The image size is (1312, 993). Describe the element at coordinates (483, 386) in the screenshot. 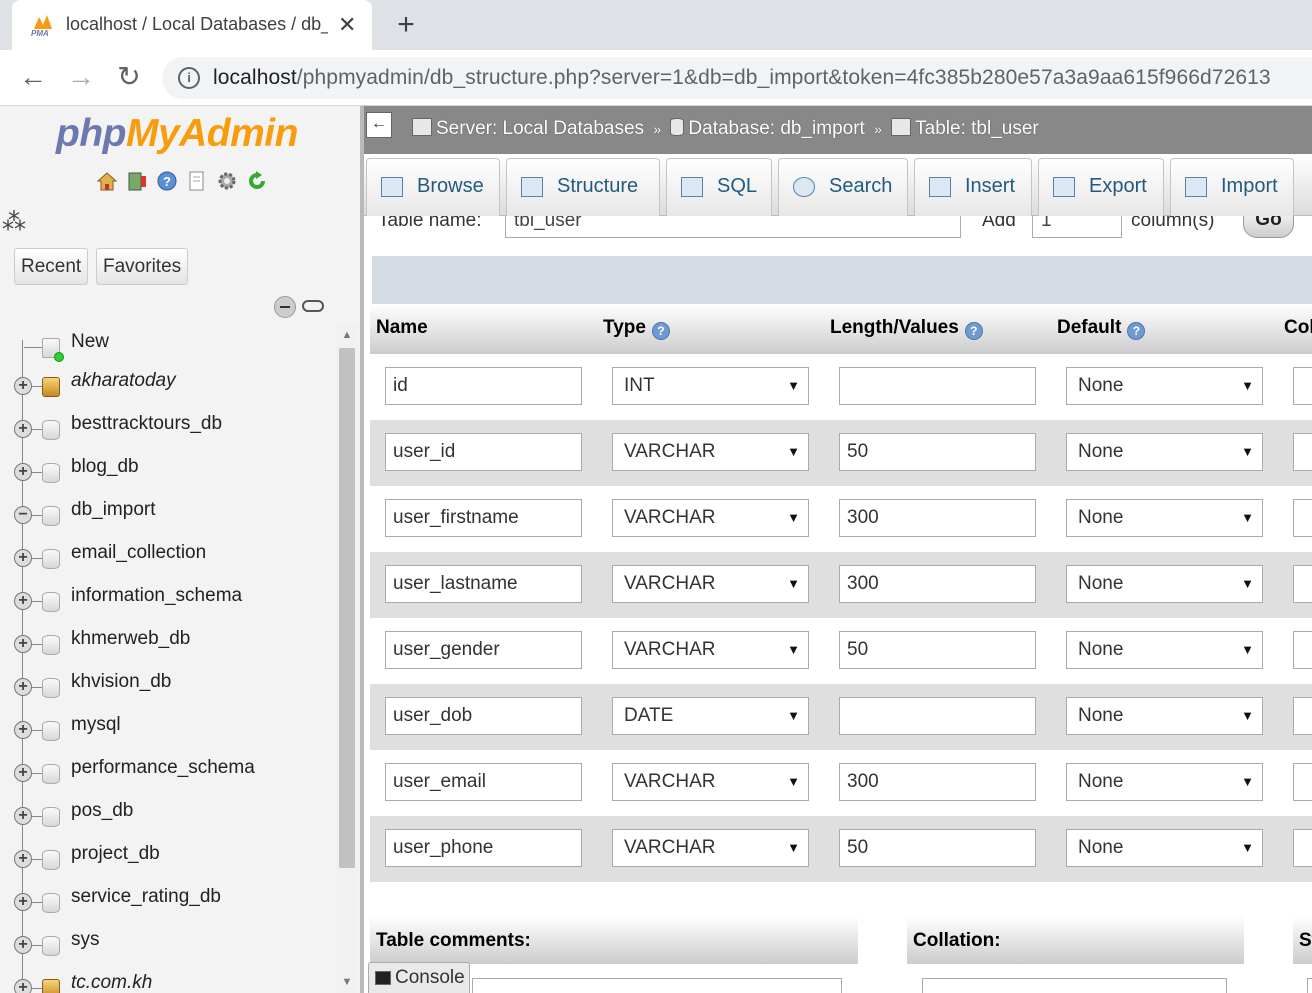

I see `column-name-input: id` at that location.